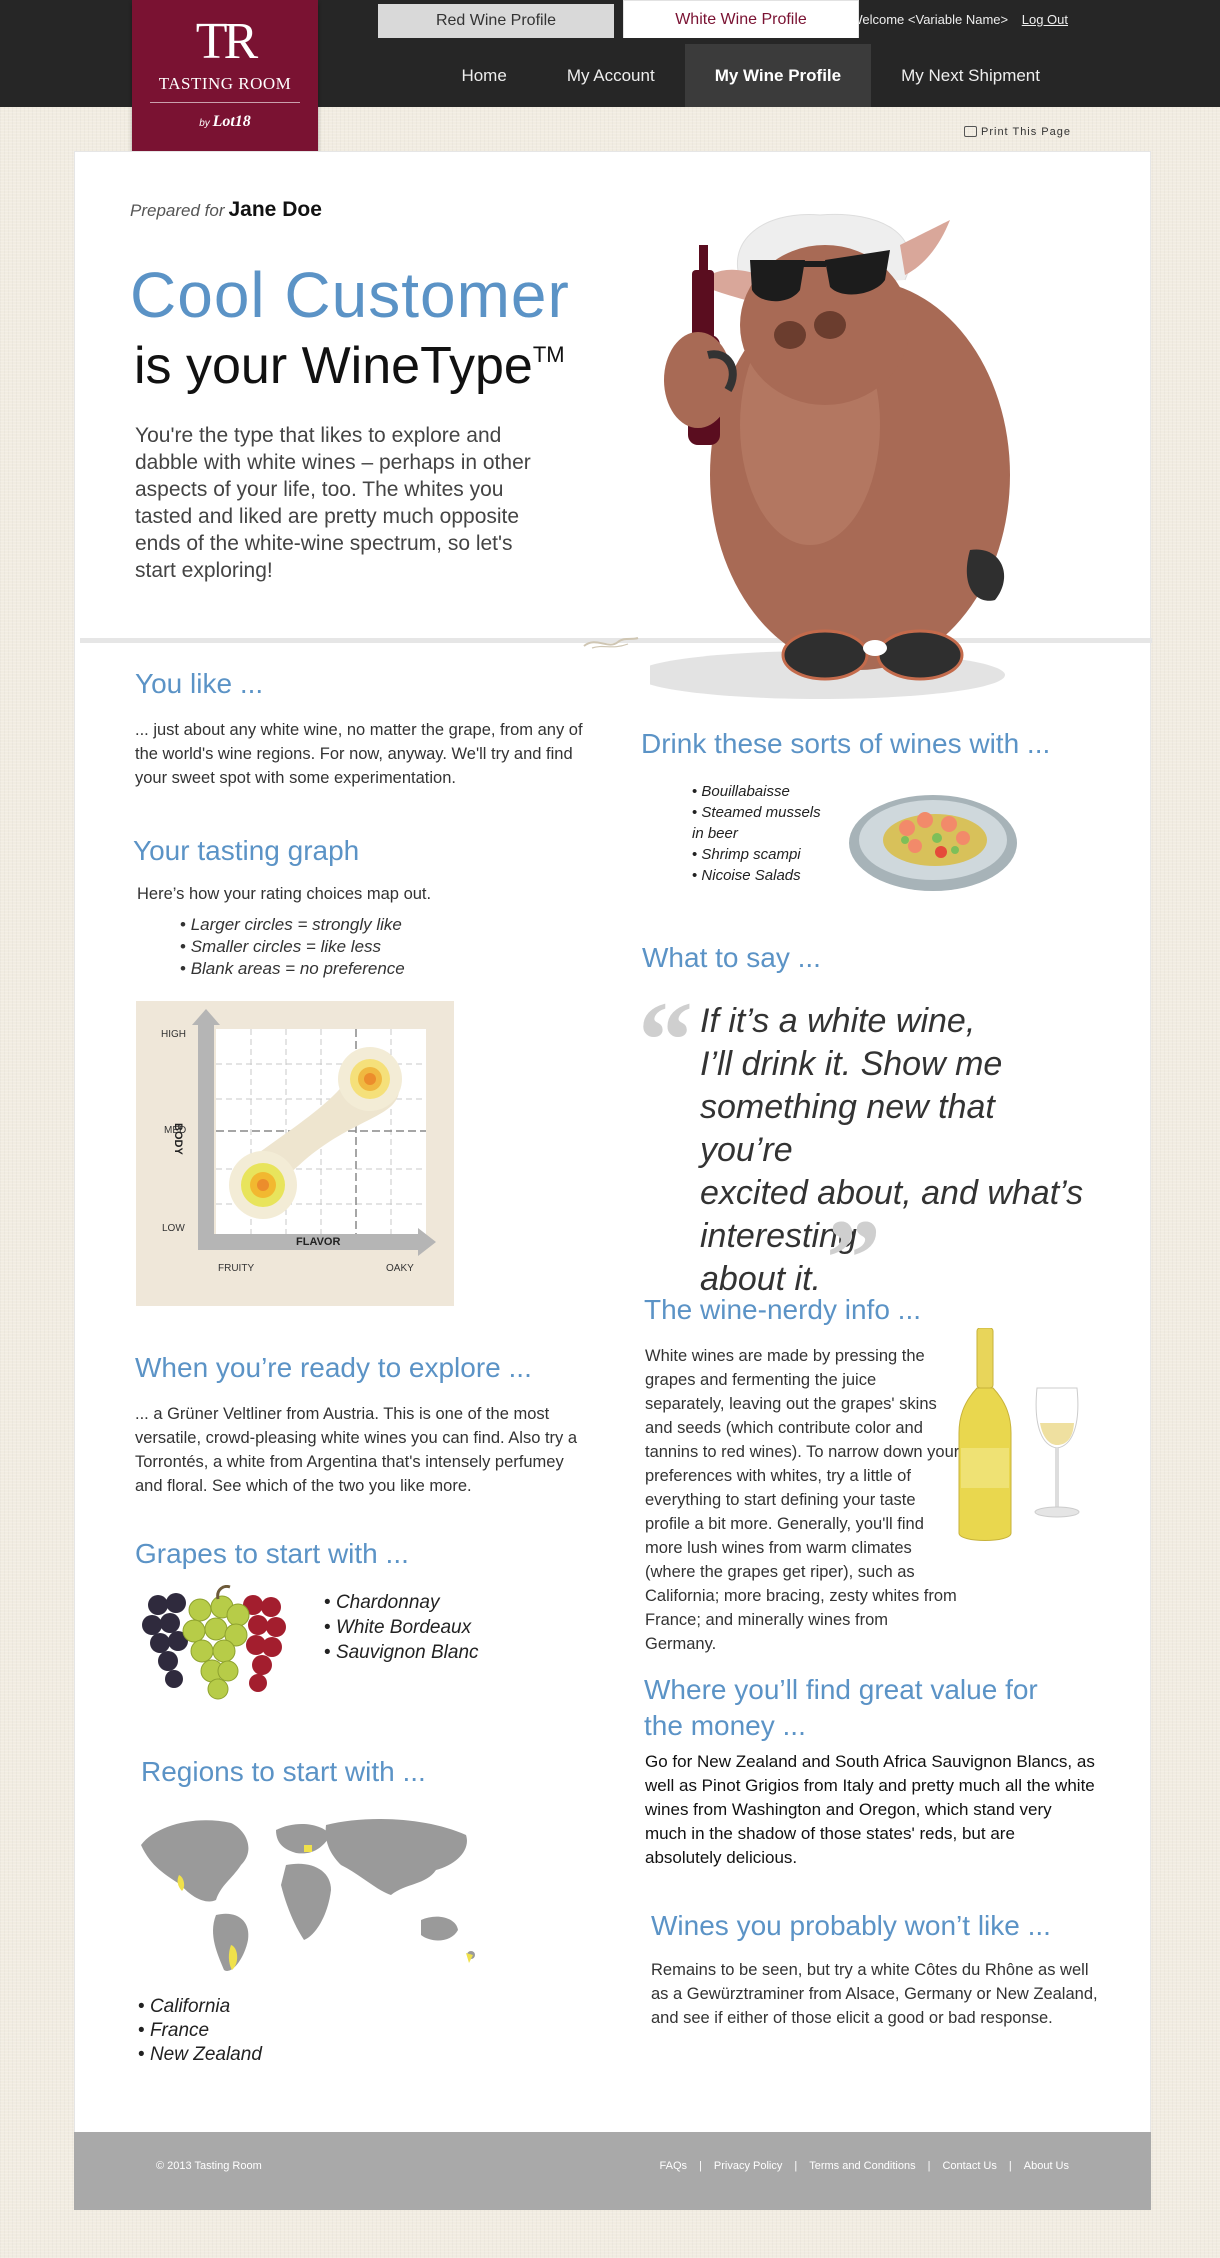 The width and height of the screenshot is (1220, 2258). Describe the element at coordinates (748, 2166) in the screenshot. I see `footer-link-privacy: Privacy Policy` at that location.